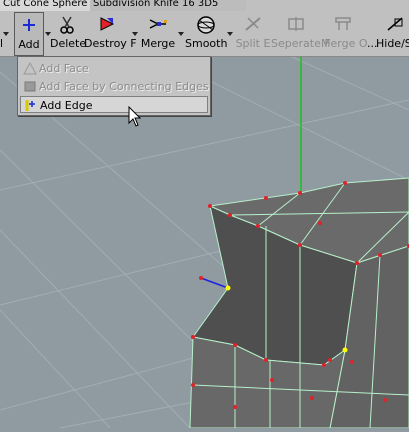 The width and height of the screenshot is (409, 432). I want to click on hide-show-label: Hide/S, so click(392, 43).